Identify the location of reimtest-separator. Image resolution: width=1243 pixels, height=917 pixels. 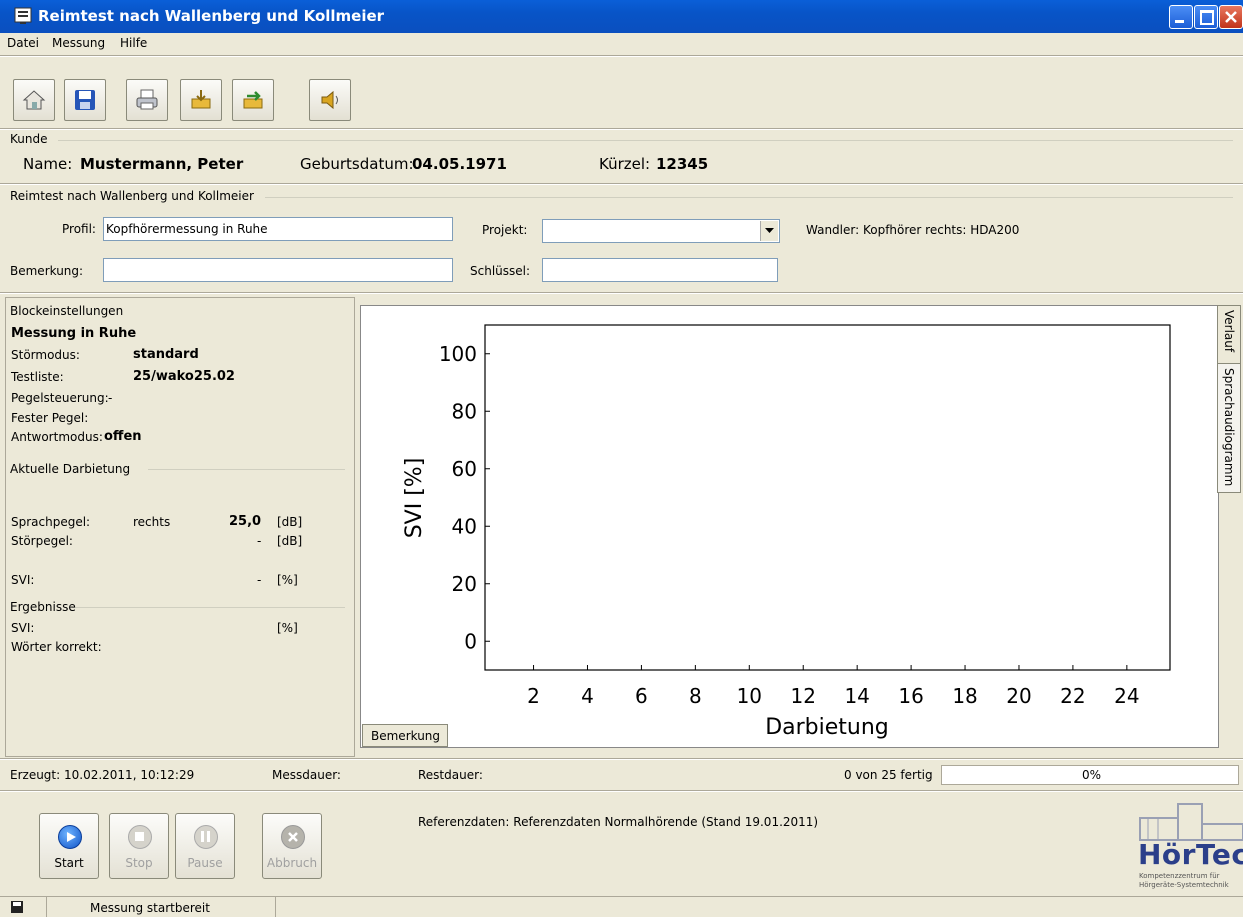
(621, 293).